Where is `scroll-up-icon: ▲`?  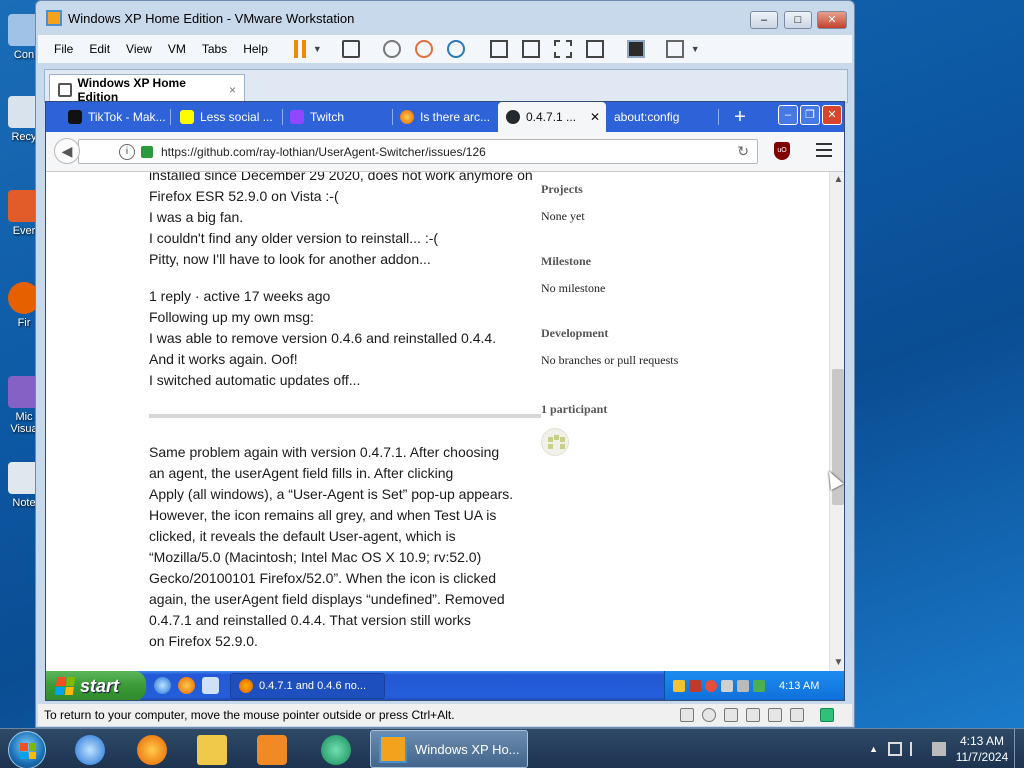 scroll-up-icon: ▲ is located at coordinates (837, 180).